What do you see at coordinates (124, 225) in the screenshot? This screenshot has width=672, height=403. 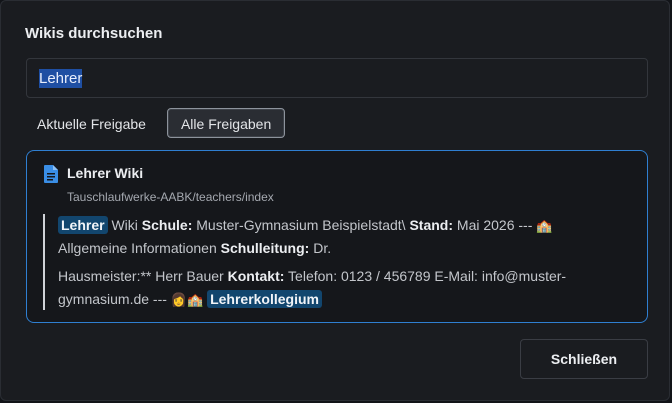 I see `snippet-text: Wiki` at bounding box center [124, 225].